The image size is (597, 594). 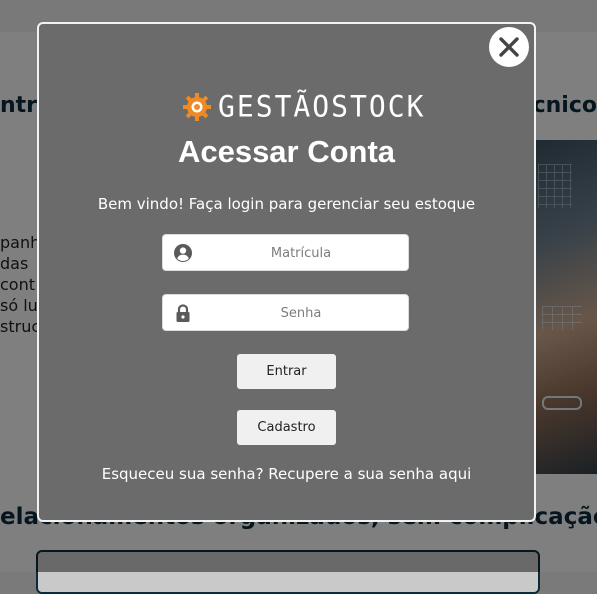 What do you see at coordinates (286, 371) in the screenshot?
I see `login-button: Entrar` at bounding box center [286, 371].